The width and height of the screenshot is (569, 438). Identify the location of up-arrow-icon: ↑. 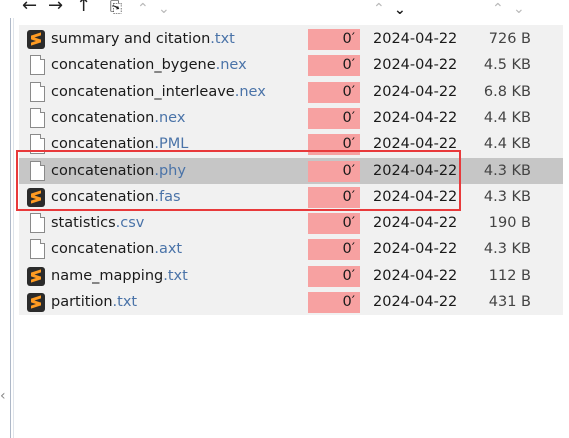
(83, 8).